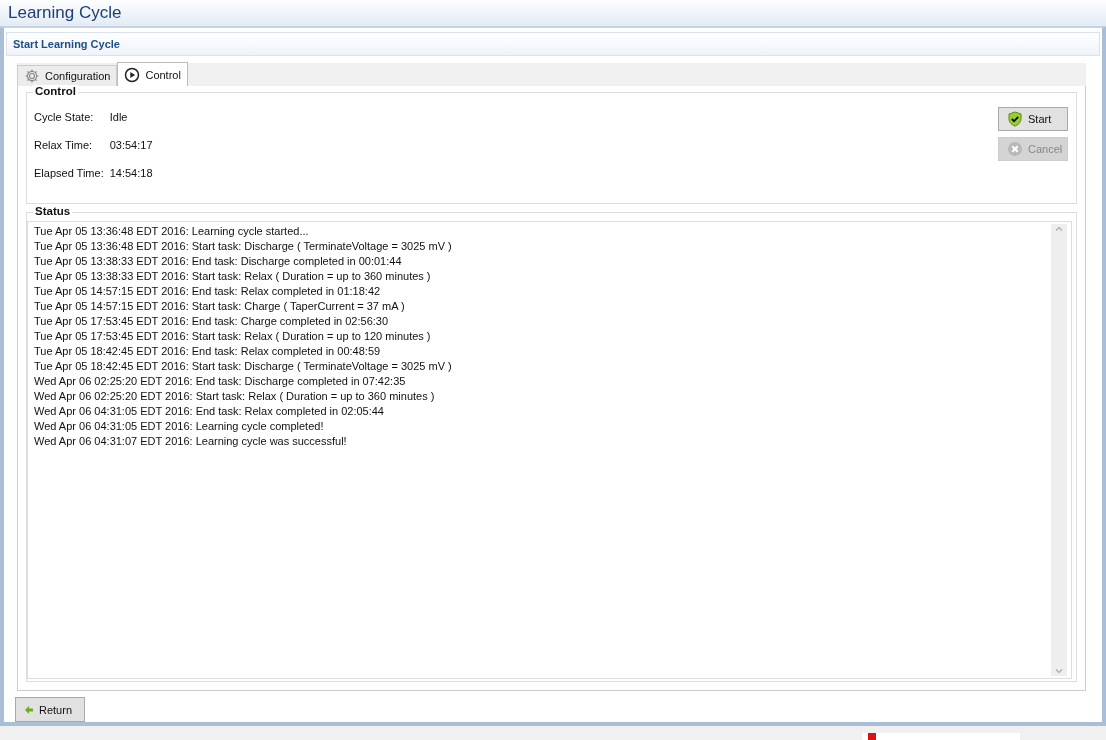 The image size is (1106, 740). What do you see at coordinates (50, 709) in the screenshot?
I see `return-button: Return` at bounding box center [50, 709].